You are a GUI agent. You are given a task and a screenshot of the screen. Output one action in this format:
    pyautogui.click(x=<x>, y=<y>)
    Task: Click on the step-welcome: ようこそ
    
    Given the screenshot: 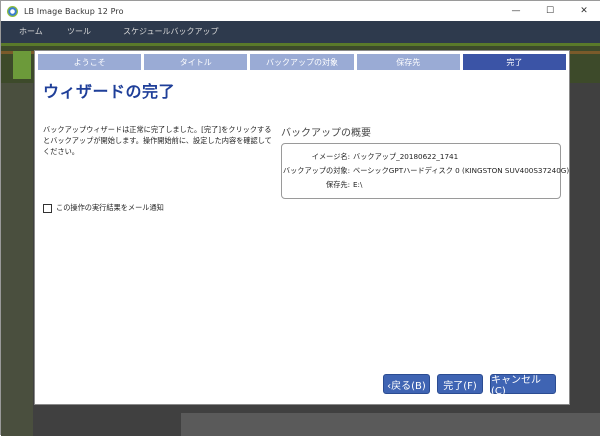 What is the action you would take?
    pyautogui.click(x=90, y=62)
    